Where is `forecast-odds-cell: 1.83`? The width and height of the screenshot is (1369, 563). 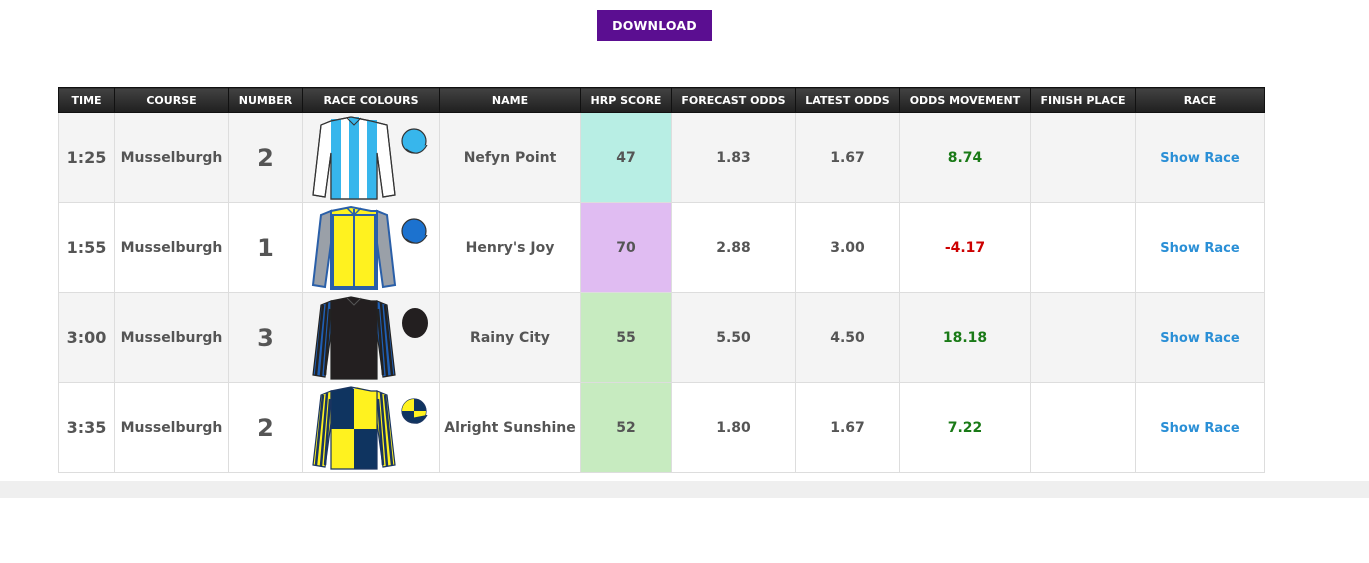
forecast-odds-cell: 1.83 is located at coordinates (733, 157).